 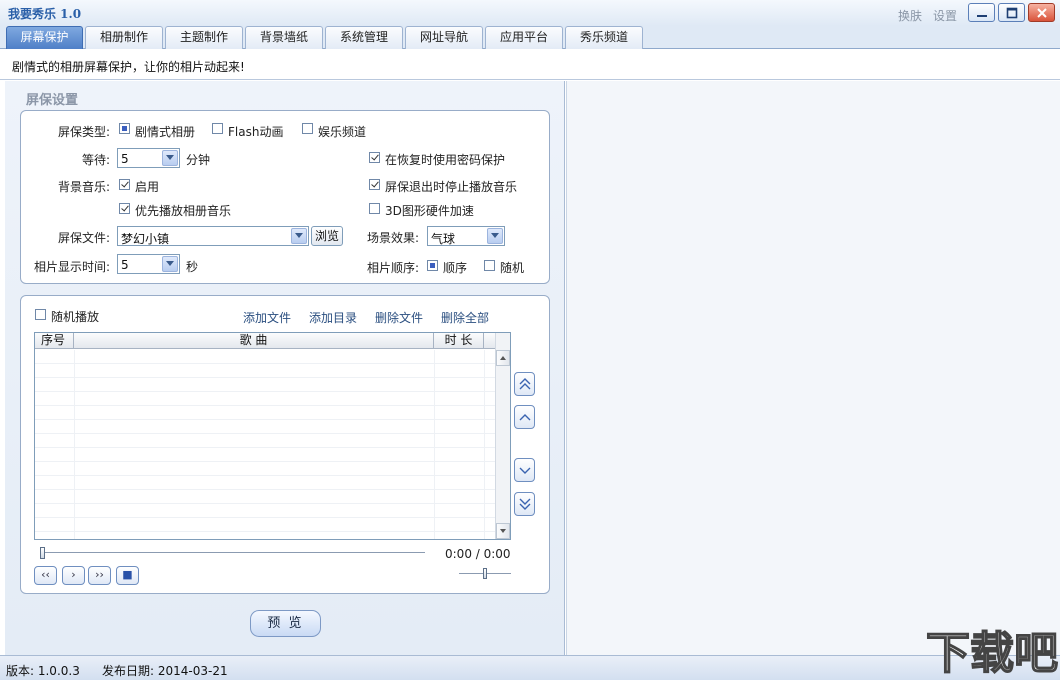 I want to click on hw-accel-checkbox, so click(x=374, y=208).